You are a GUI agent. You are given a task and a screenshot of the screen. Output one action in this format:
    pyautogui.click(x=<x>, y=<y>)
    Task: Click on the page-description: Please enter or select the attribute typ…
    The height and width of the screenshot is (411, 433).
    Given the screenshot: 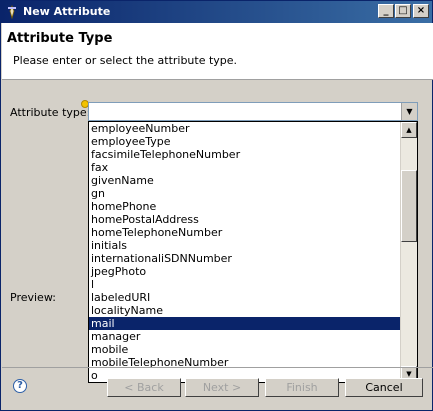 What is the action you would take?
    pyautogui.click(x=125, y=60)
    